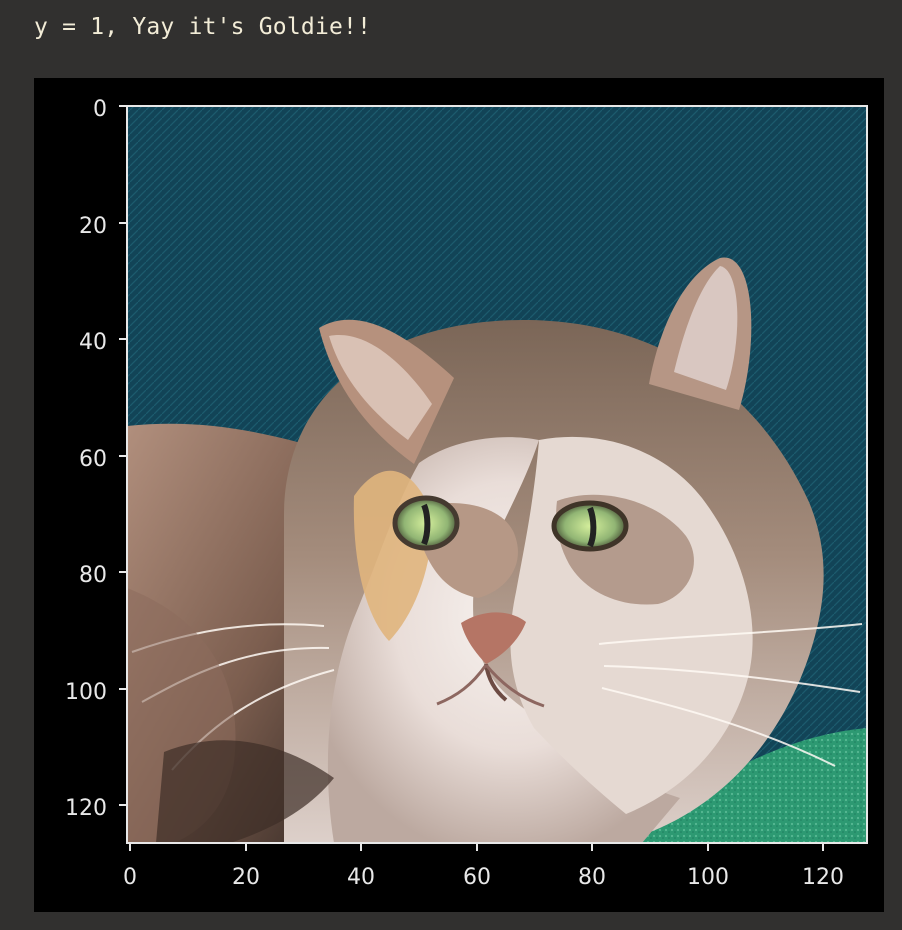  I want to click on x-tick-label: 20, so click(246, 877).